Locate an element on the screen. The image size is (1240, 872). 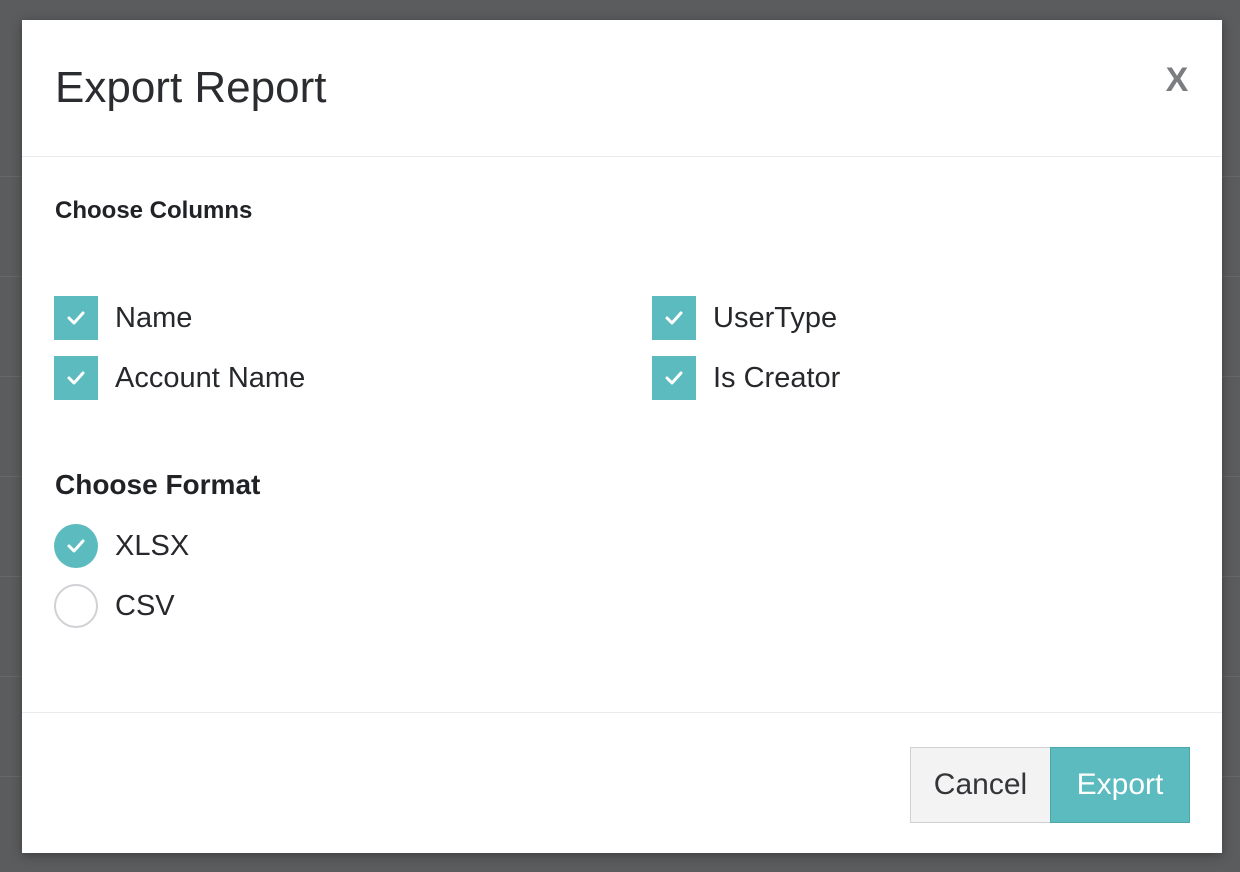
format-option-csv: CSV is located at coordinates (114, 606).